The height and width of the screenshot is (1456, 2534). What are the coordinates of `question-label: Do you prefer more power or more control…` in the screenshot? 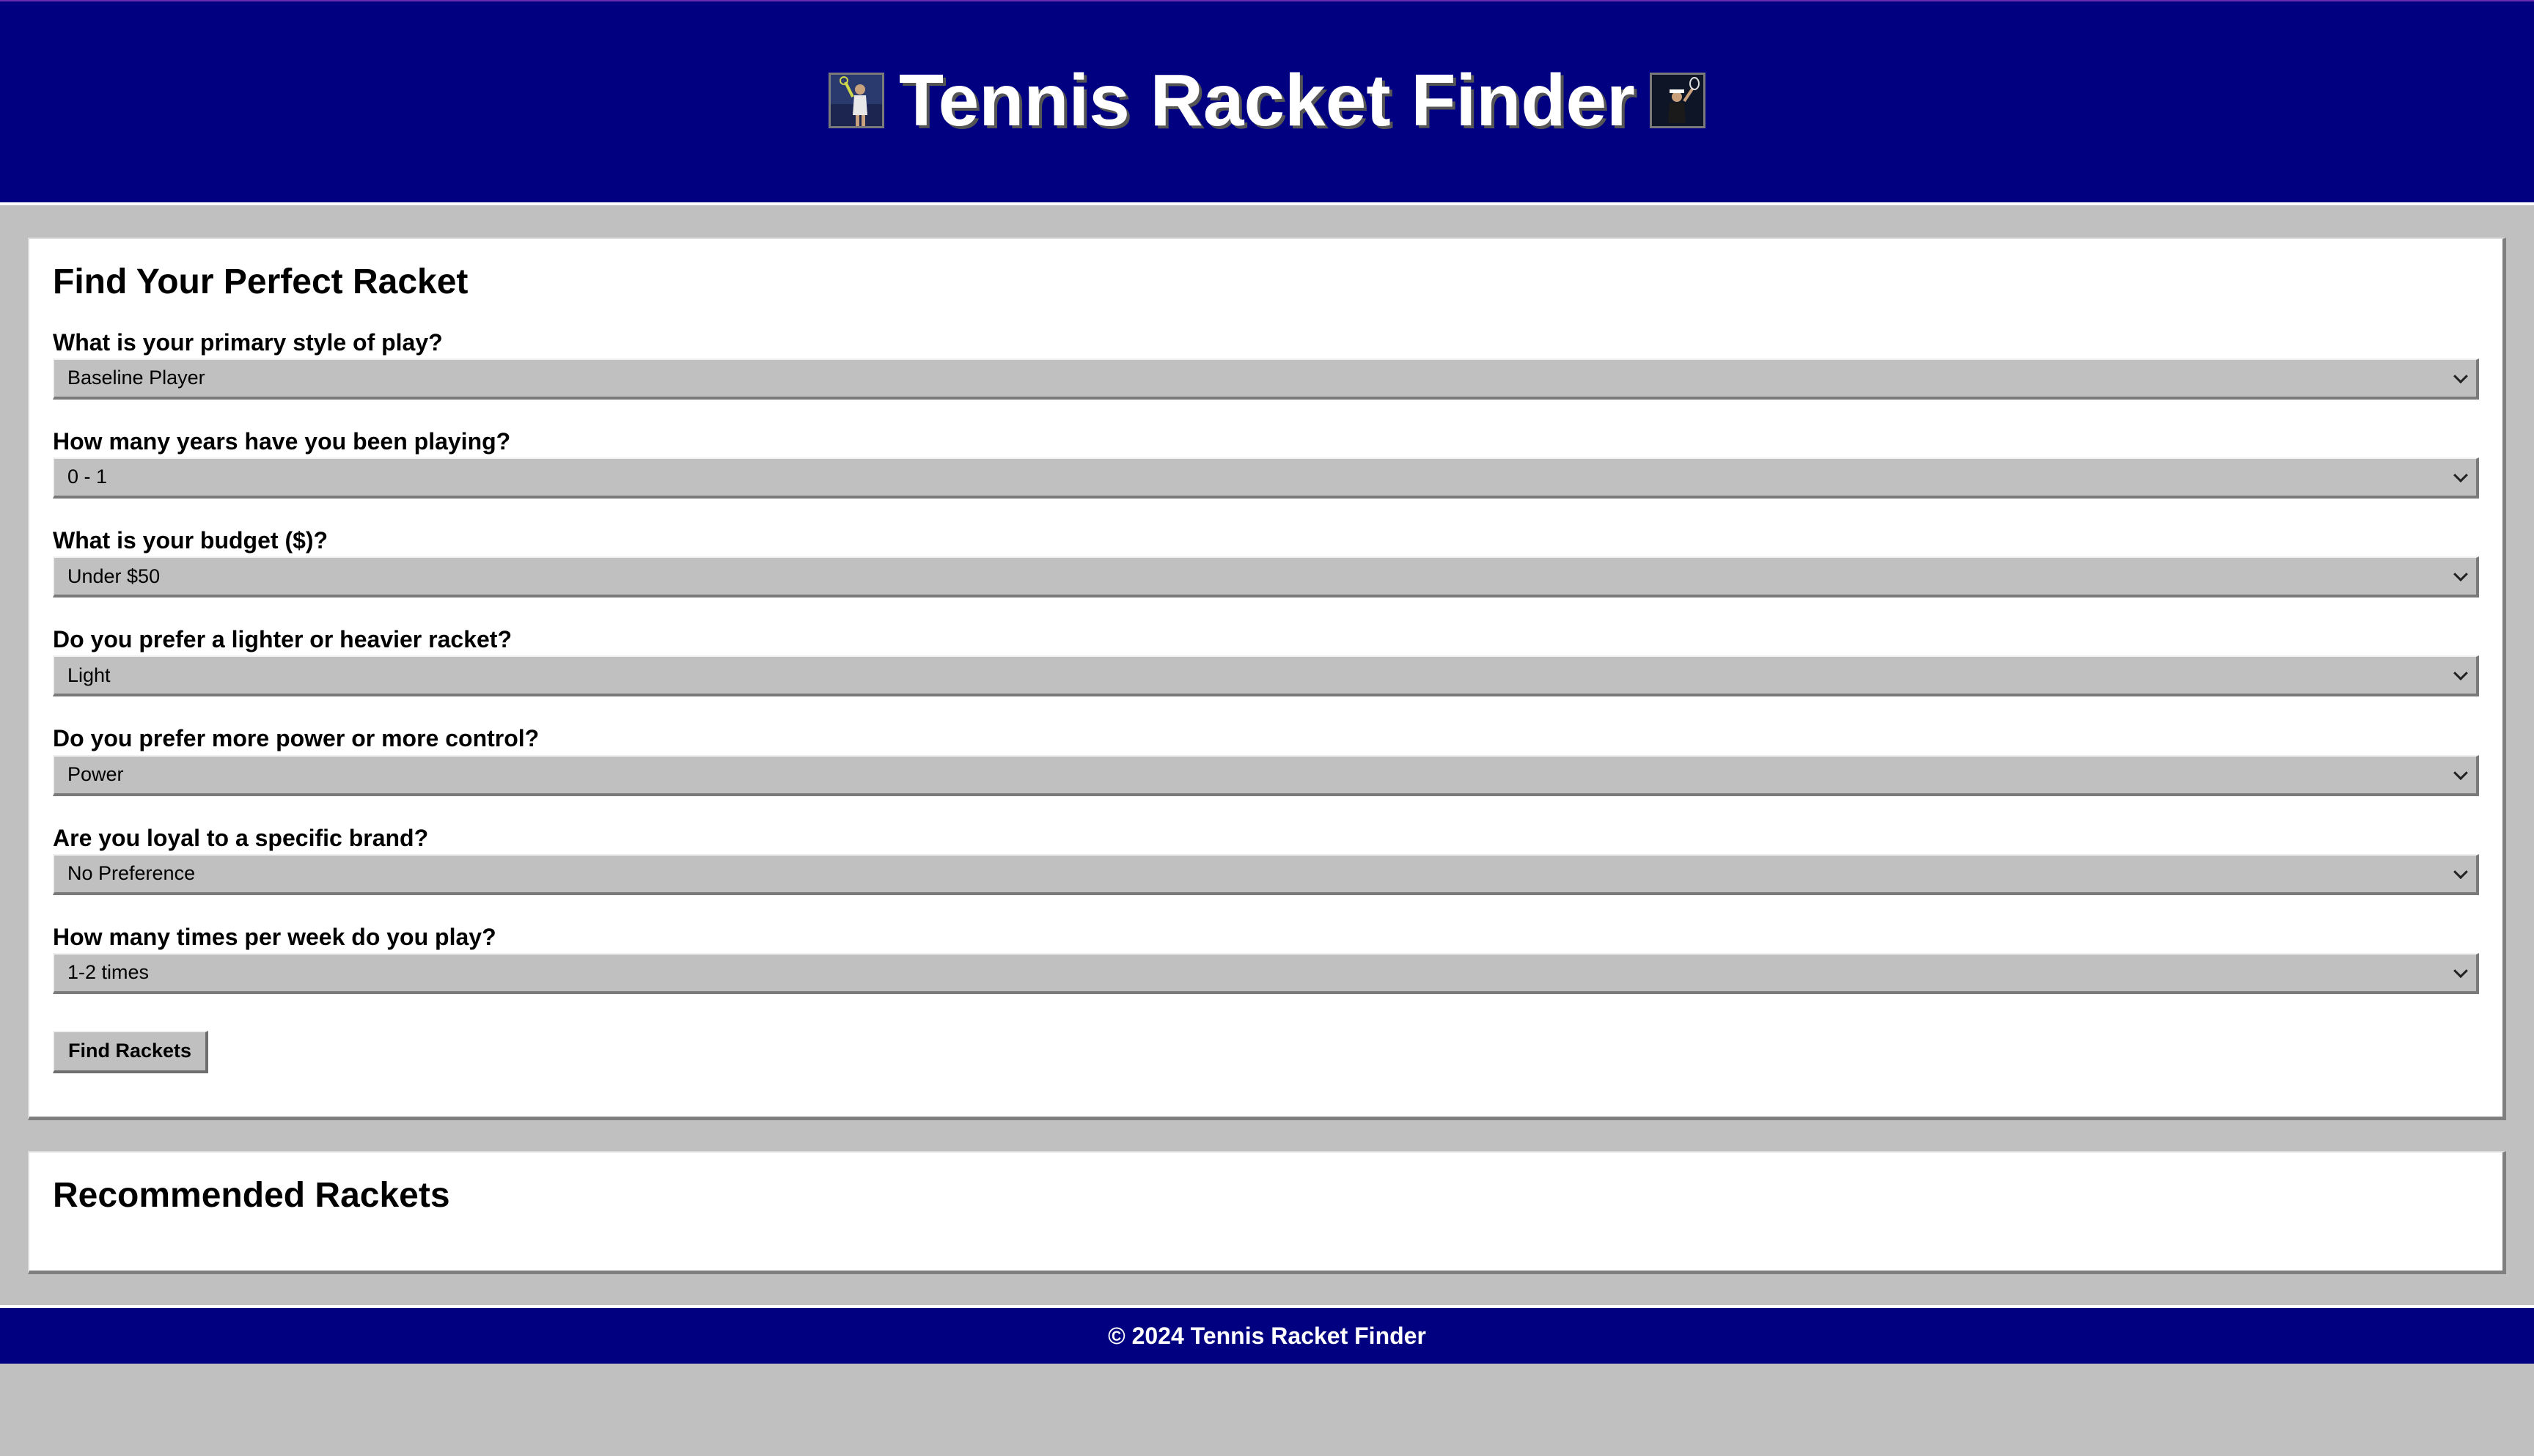 It's located at (296, 738).